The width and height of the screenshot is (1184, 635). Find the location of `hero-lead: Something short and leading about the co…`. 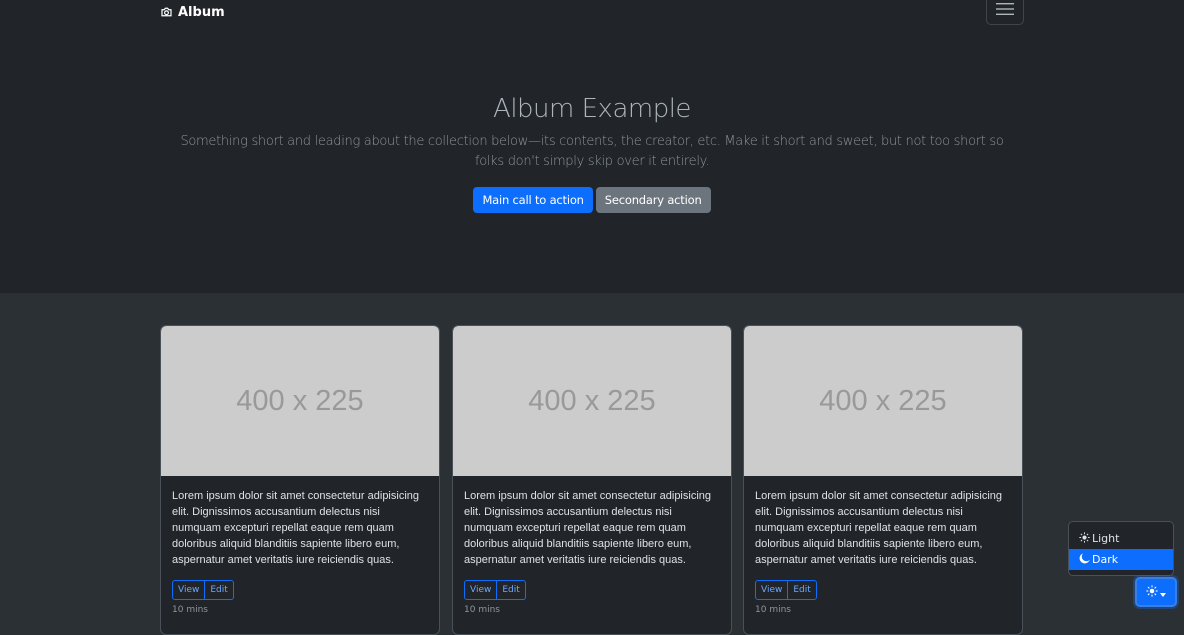

hero-lead: Something short and leading about the co… is located at coordinates (592, 151).